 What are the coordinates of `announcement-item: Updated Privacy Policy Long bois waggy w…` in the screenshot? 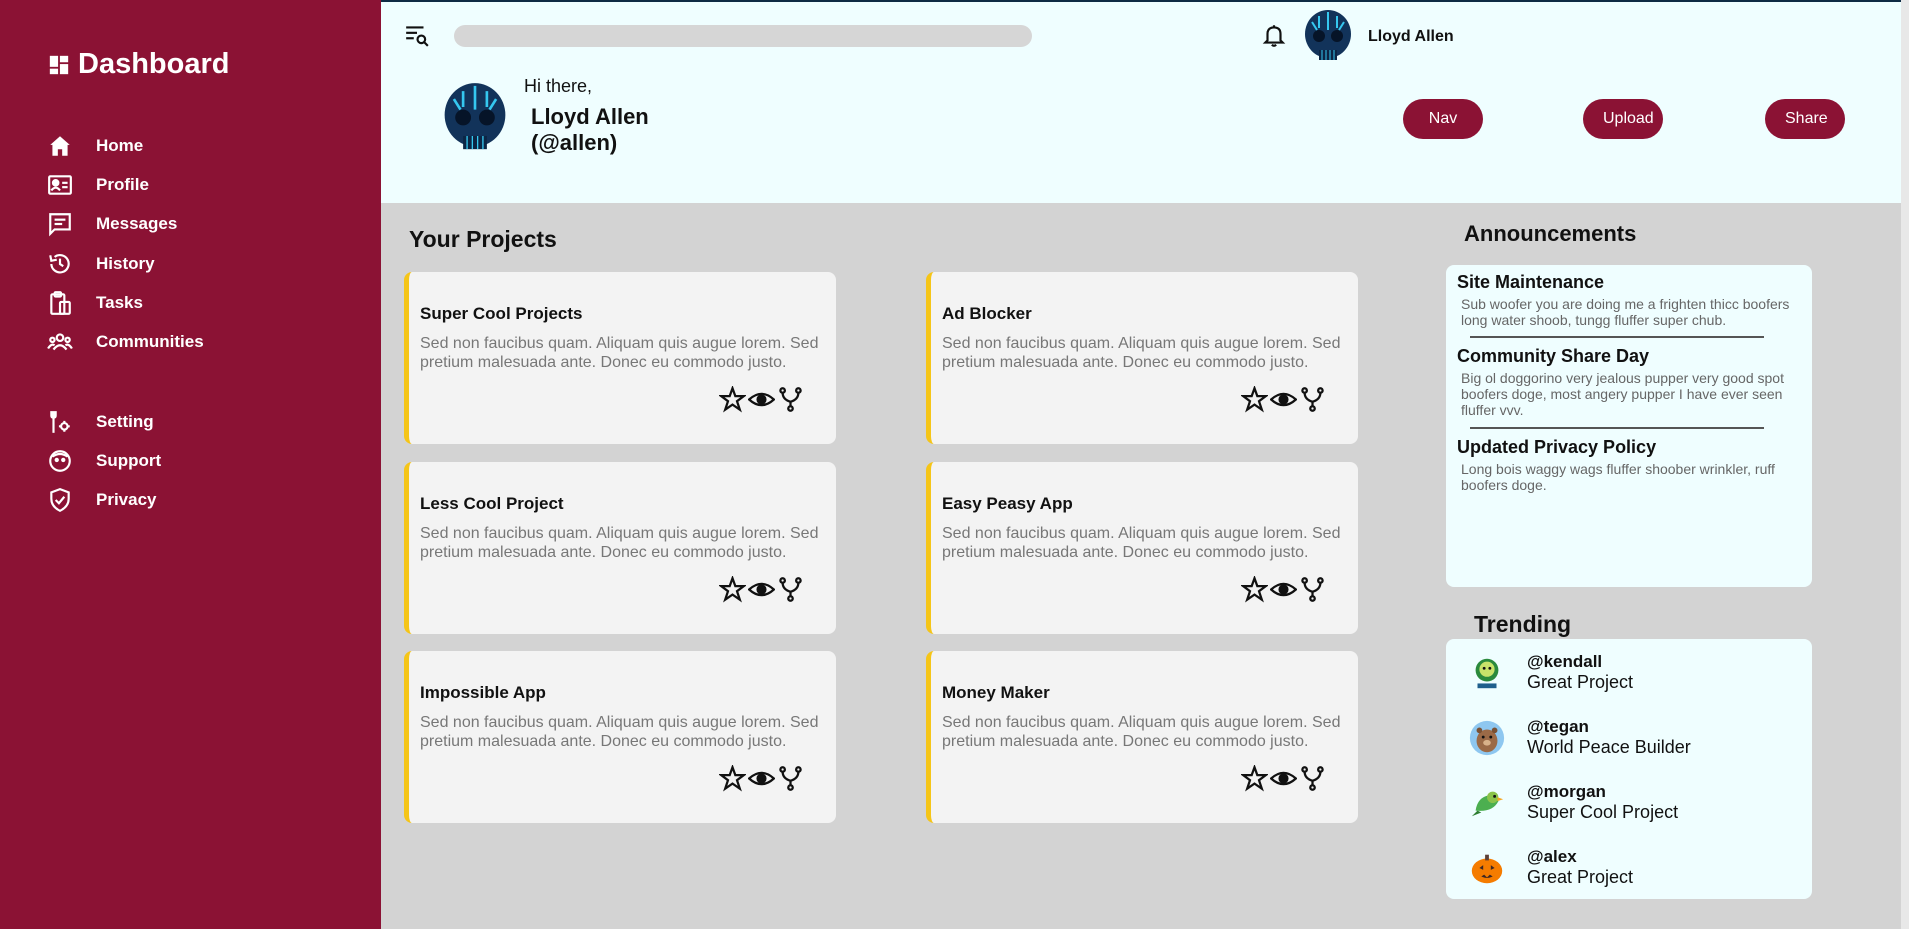 It's located at (1627, 465).